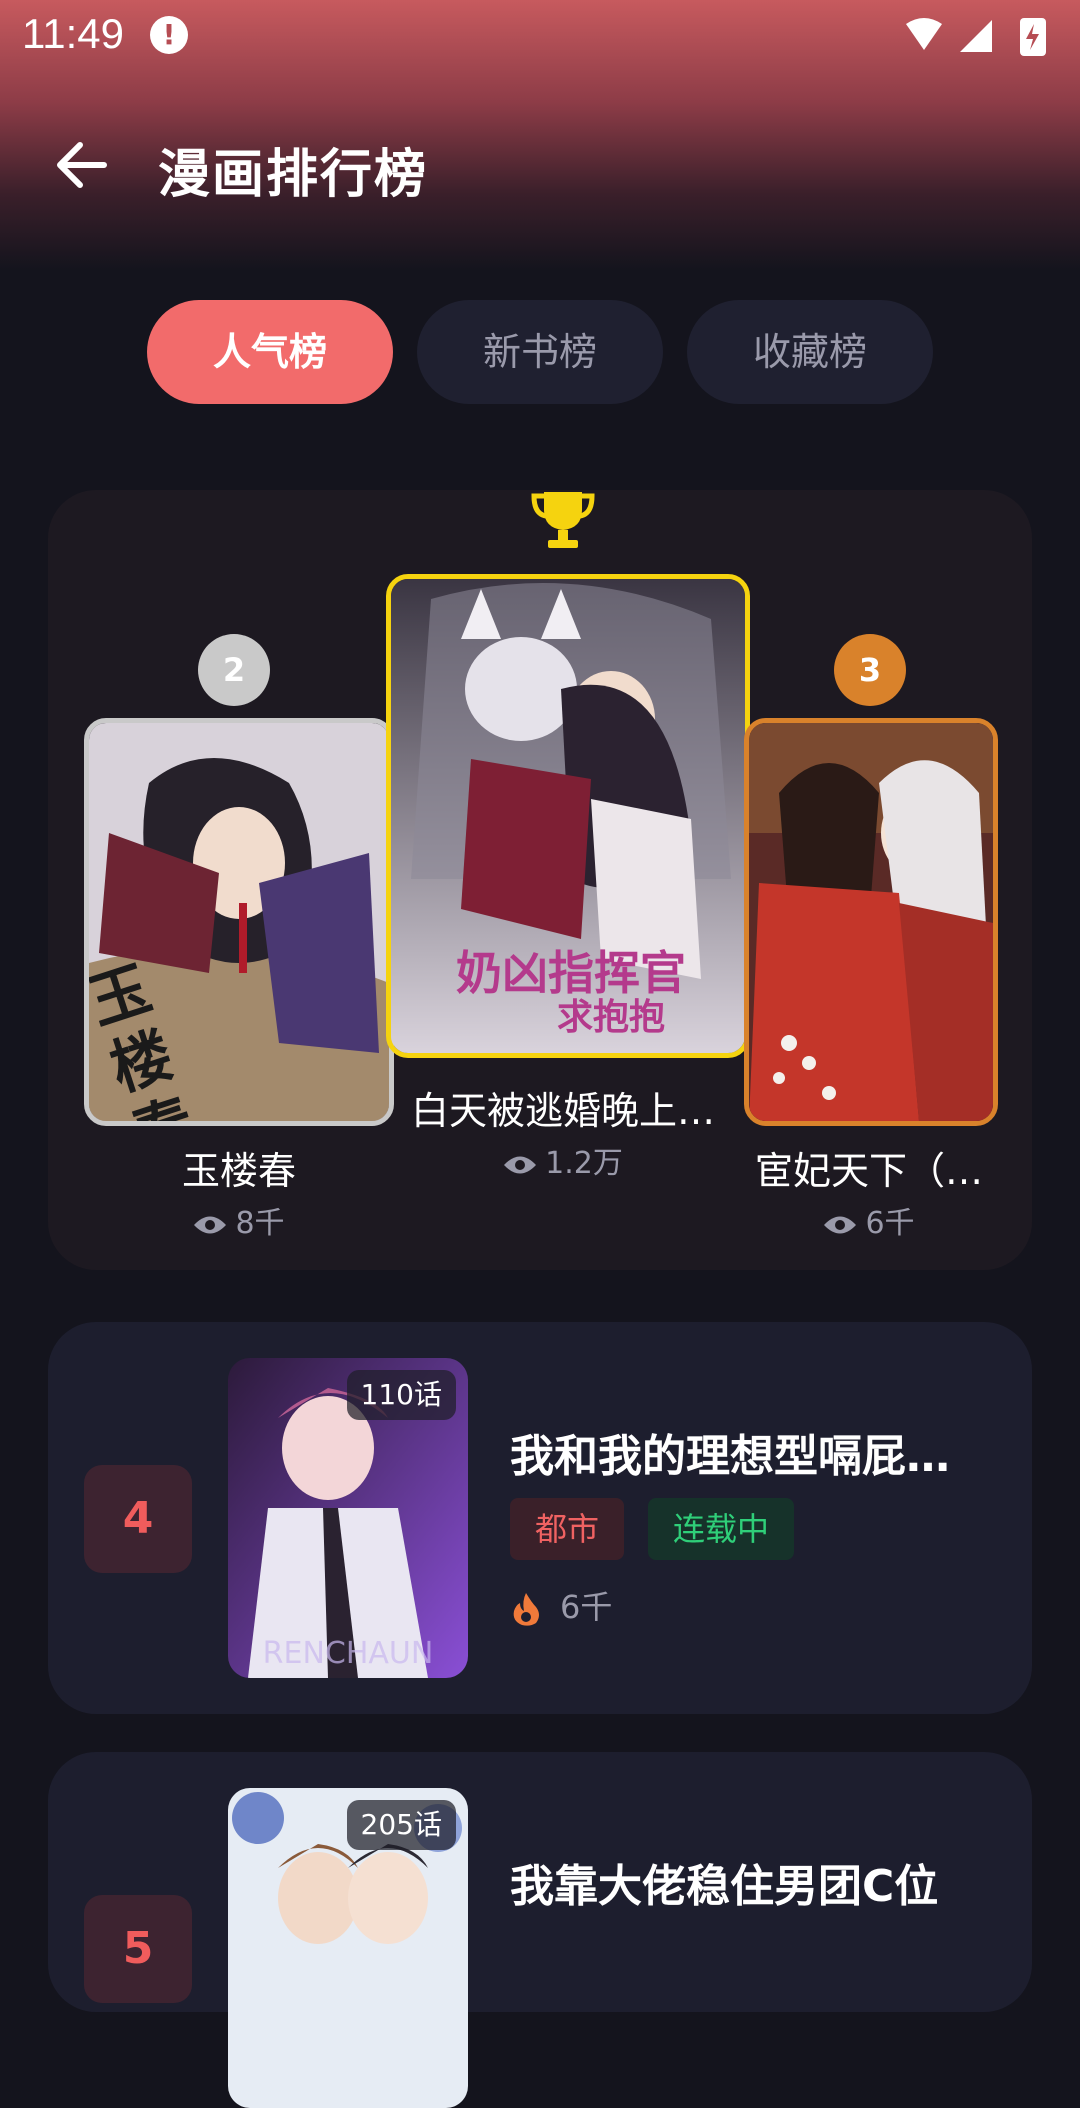 This screenshot has height=2108, width=1080. Describe the element at coordinates (526, 1609) in the screenshot. I see `flame-icon` at that location.